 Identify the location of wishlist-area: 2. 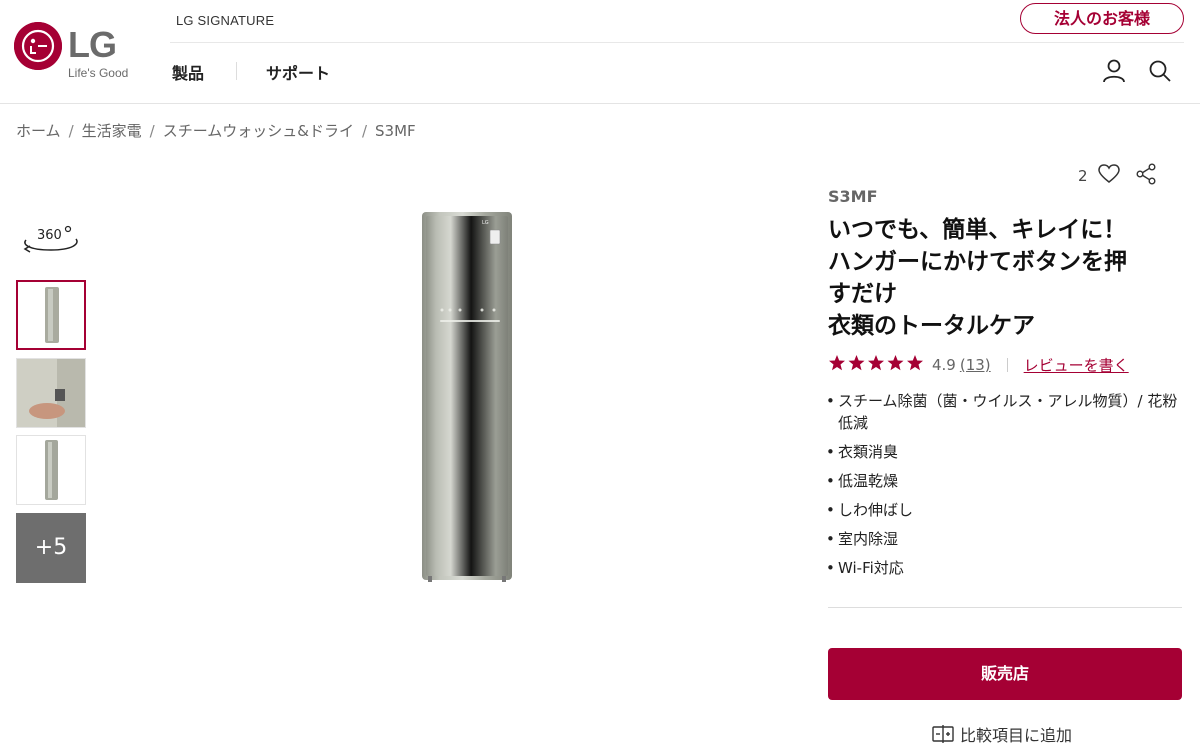
(1117, 176).